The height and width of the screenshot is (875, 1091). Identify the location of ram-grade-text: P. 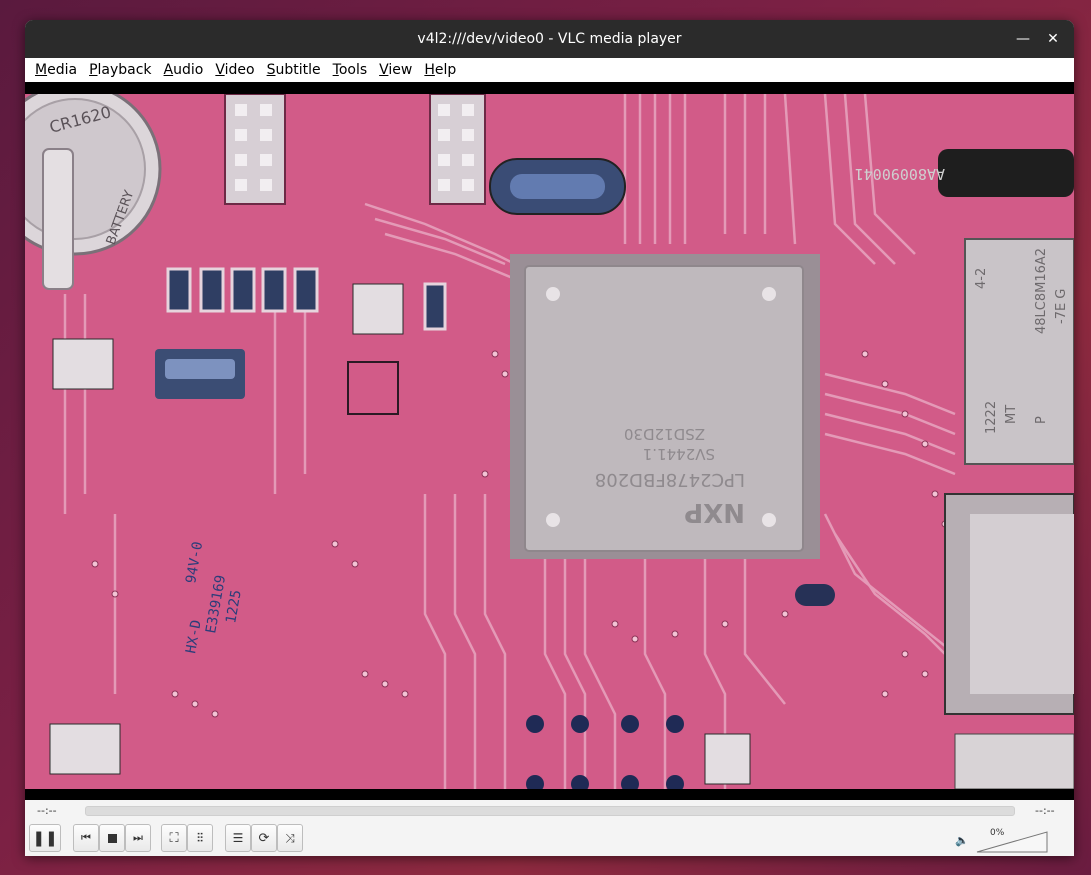
(1041, 420).